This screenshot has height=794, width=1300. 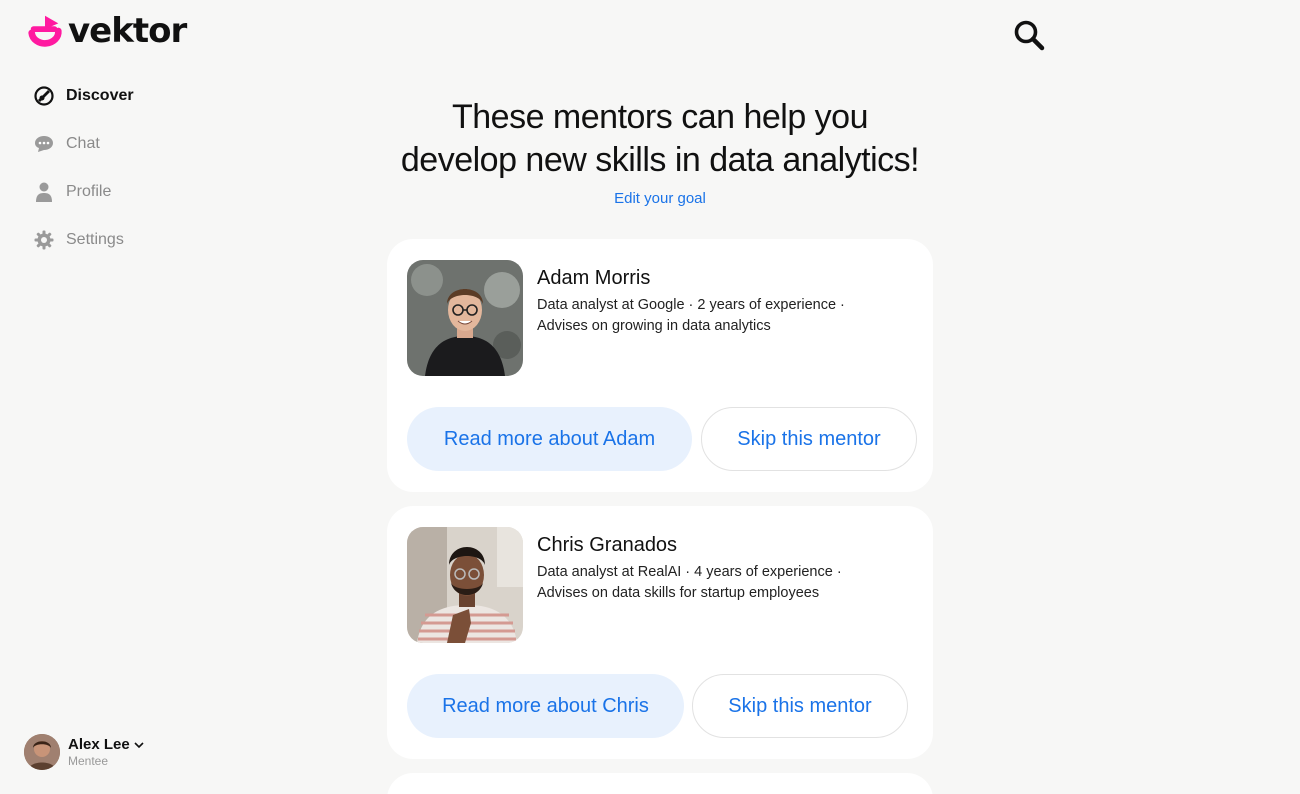 What do you see at coordinates (607, 545) in the screenshot?
I see `mentor-name: Chris Granados` at bounding box center [607, 545].